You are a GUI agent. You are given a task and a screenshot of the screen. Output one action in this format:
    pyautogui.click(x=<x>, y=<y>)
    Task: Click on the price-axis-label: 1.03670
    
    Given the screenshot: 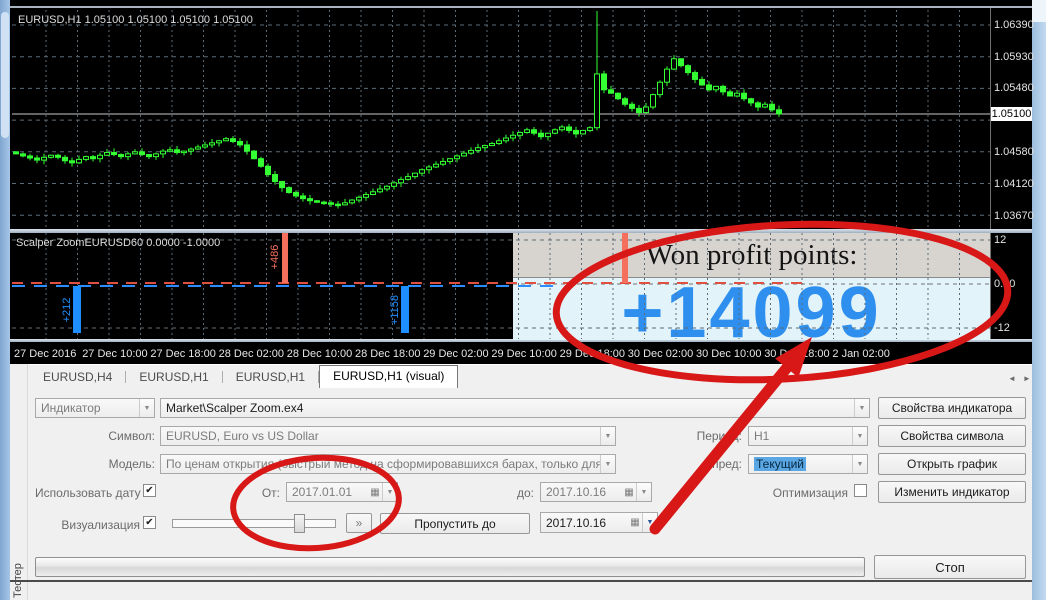 What is the action you would take?
    pyautogui.click(x=1014, y=216)
    